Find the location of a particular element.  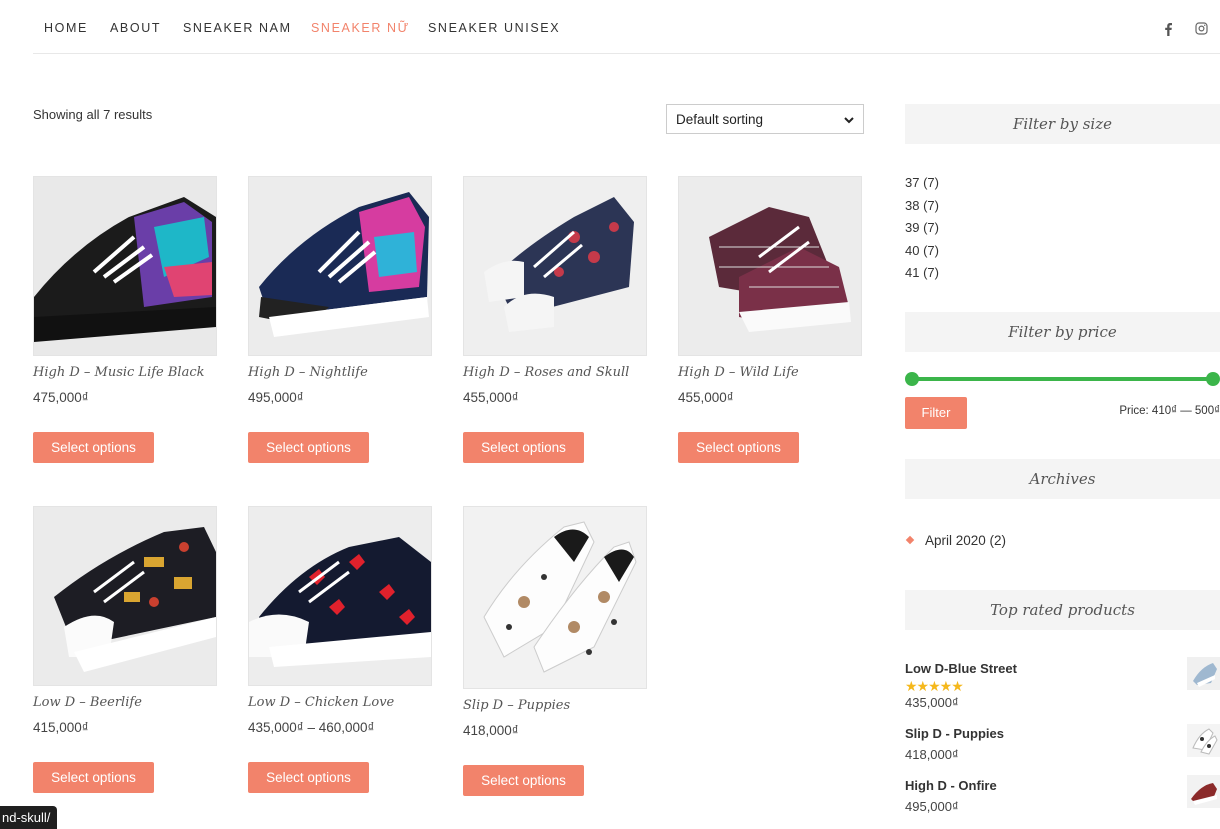

bullet-diamond-icon is located at coordinates (910, 540).